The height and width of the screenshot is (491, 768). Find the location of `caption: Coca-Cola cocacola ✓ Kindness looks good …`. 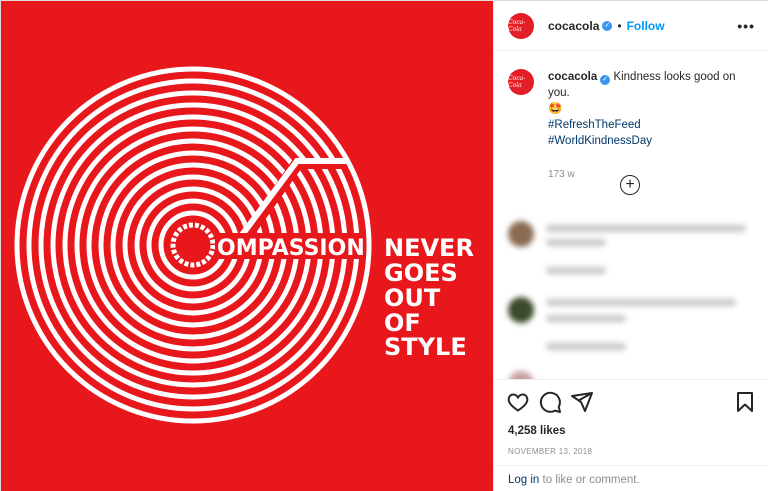

caption: Coca-Cola cocacola ✓ Kindness looks good … is located at coordinates (633, 126).